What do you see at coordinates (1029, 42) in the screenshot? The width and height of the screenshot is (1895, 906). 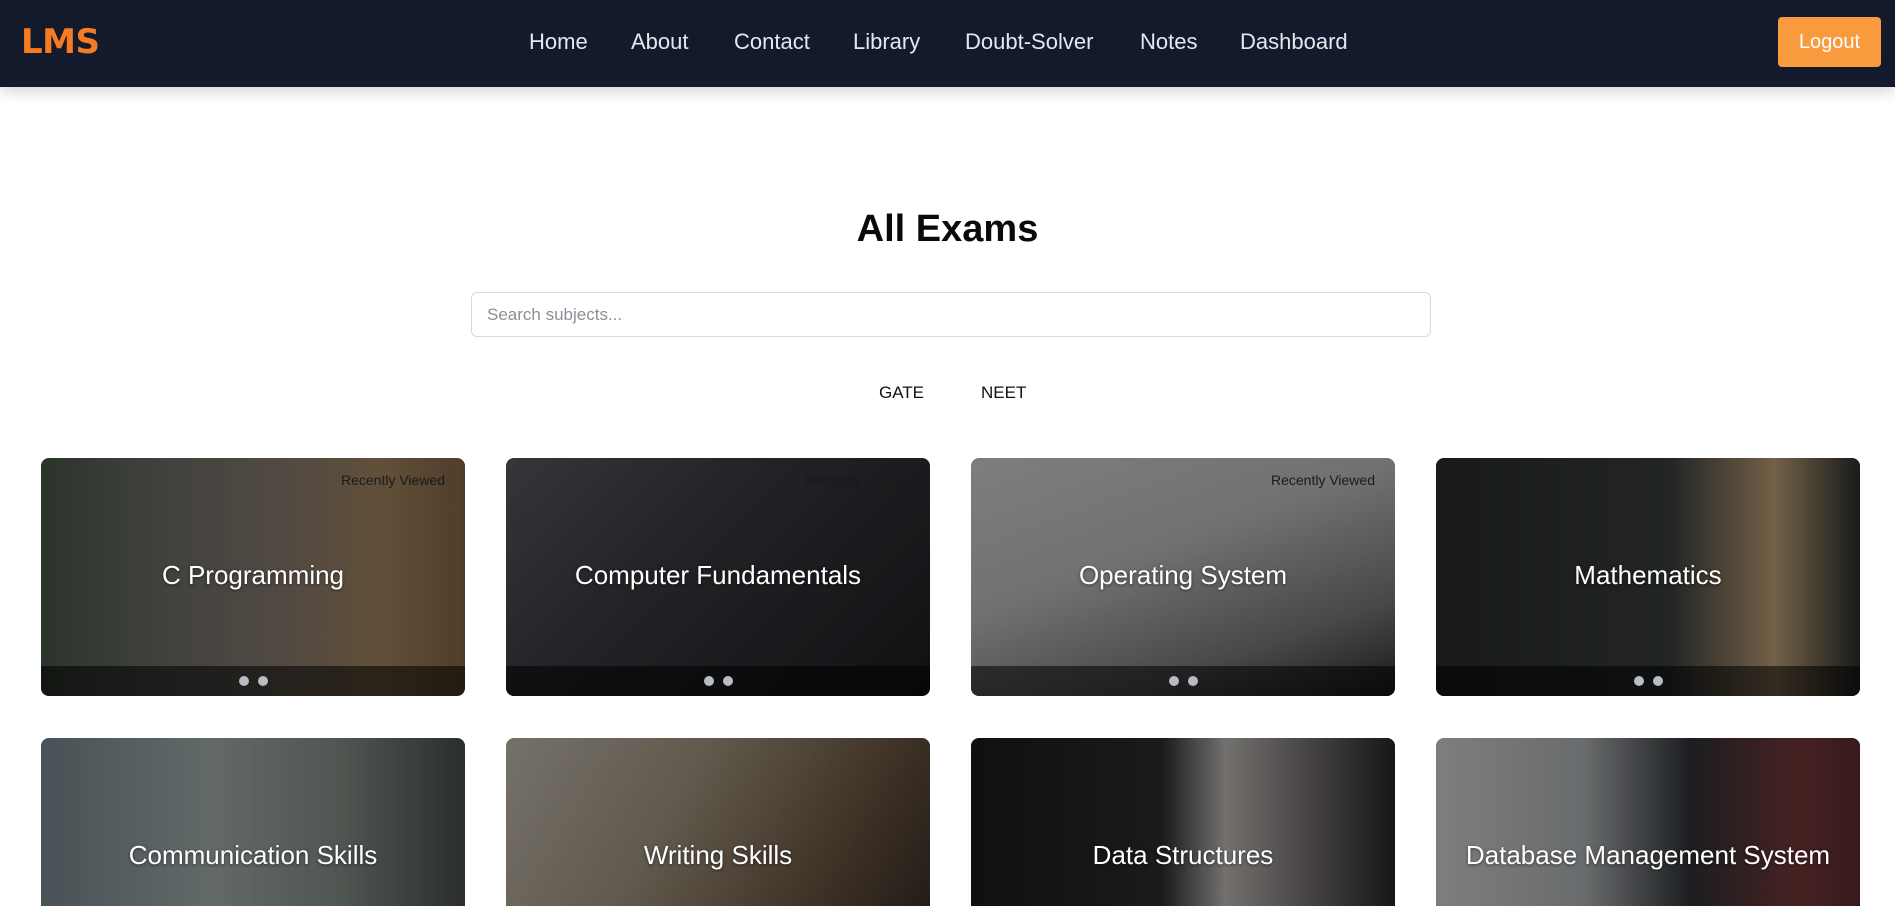 I see `nav-doubt-solver-link: Doubt-Solver` at bounding box center [1029, 42].